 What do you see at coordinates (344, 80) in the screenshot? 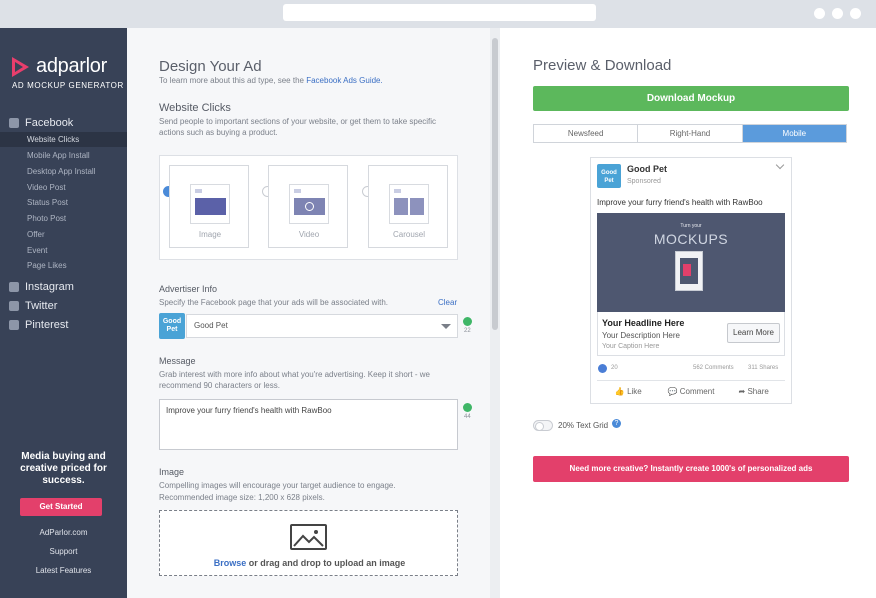
I see `facebook-ads-guide-link: Facebook Ads Guide.` at bounding box center [344, 80].